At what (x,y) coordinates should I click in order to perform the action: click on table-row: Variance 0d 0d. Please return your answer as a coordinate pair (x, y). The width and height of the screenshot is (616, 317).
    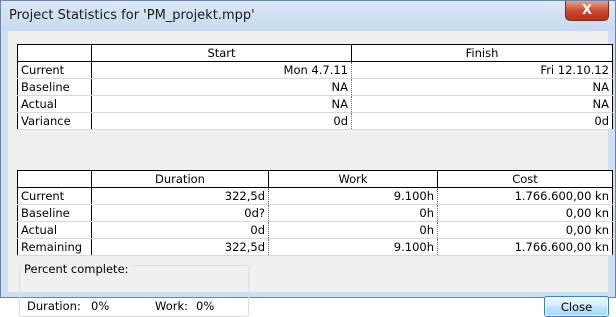
    Looking at the image, I should click on (315, 121).